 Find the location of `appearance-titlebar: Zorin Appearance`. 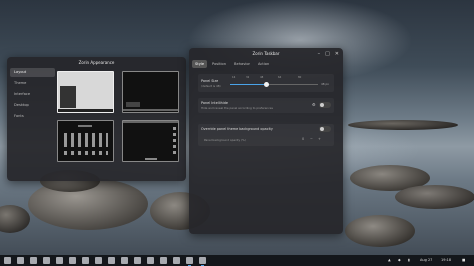

appearance-titlebar: Zorin Appearance is located at coordinates (96, 62).